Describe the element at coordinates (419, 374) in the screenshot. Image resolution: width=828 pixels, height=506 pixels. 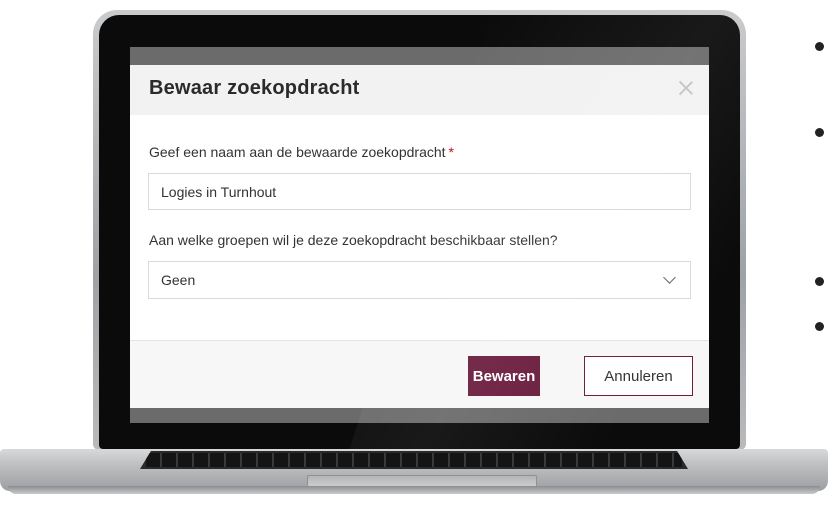
I see `dialog-footer: Bewaren Annuleren` at that location.